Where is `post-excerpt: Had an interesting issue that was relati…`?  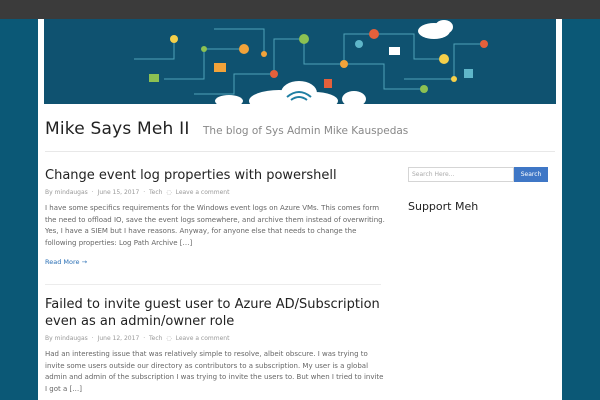 post-excerpt: Had an interesting issue that was relati… is located at coordinates (214, 371).